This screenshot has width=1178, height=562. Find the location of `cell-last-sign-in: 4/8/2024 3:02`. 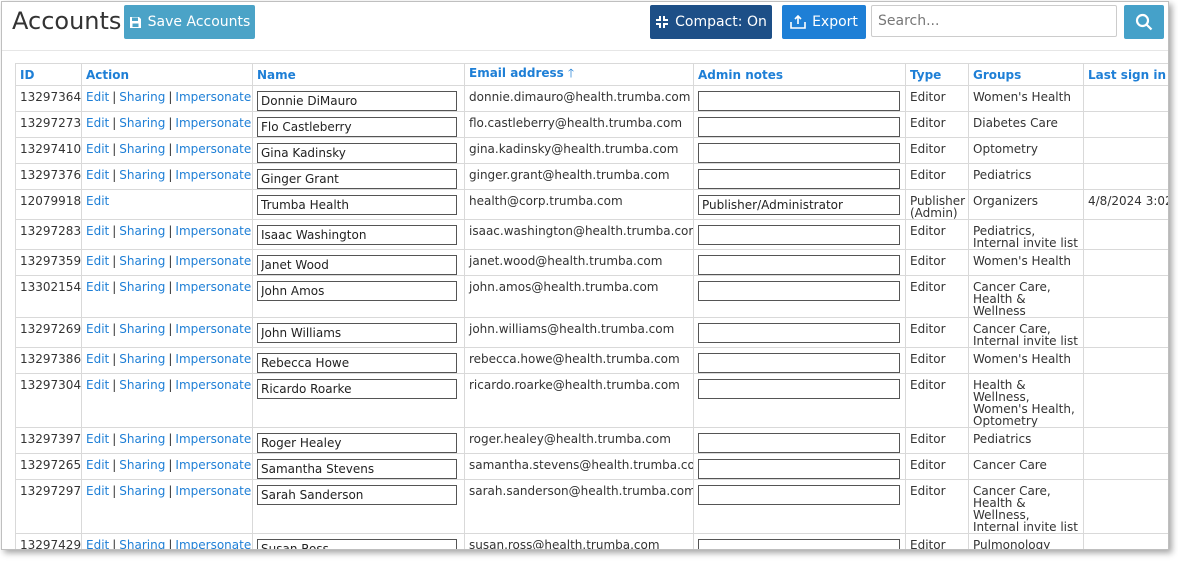

cell-last-sign-in: 4/8/2024 3:02 is located at coordinates (1125, 204).